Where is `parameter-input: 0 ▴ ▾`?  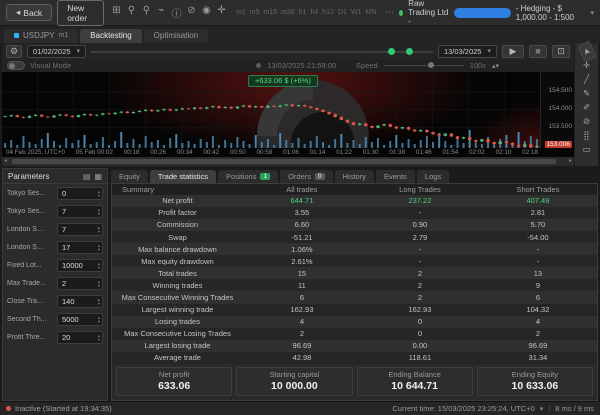
parameter-input: 0 ▴ ▾ is located at coordinates (80, 193).